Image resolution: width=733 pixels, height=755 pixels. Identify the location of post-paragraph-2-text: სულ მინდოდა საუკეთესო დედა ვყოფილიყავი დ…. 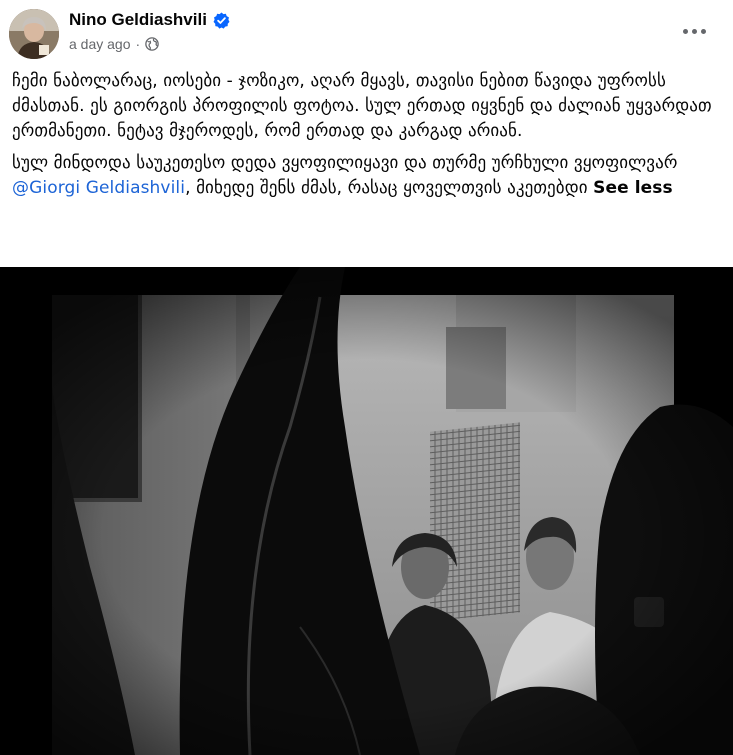
(345, 163).